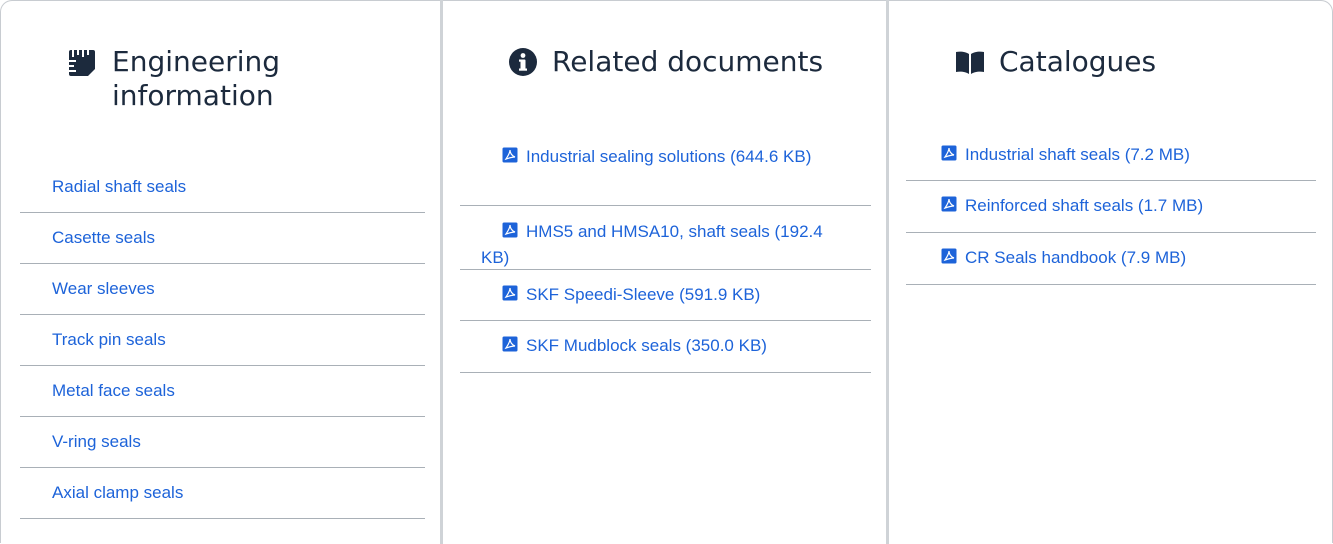 The height and width of the screenshot is (544, 1333). I want to click on list-item: Track pin seals, so click(222, 340).